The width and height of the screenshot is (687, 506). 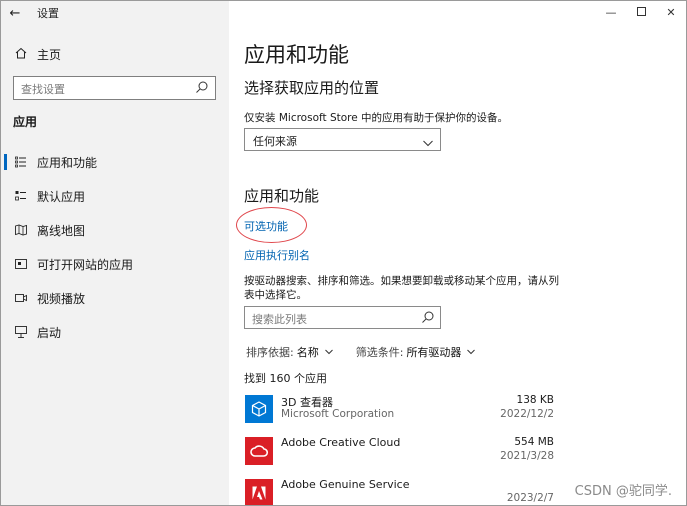 What do you see at coordinates (534, 442) in the screenshot?
I see `app-size: 554 MB` at bounding box center [534, 442].